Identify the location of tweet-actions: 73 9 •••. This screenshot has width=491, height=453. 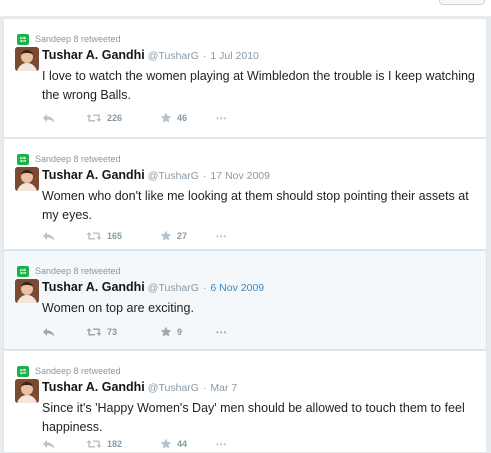
(134, 332).